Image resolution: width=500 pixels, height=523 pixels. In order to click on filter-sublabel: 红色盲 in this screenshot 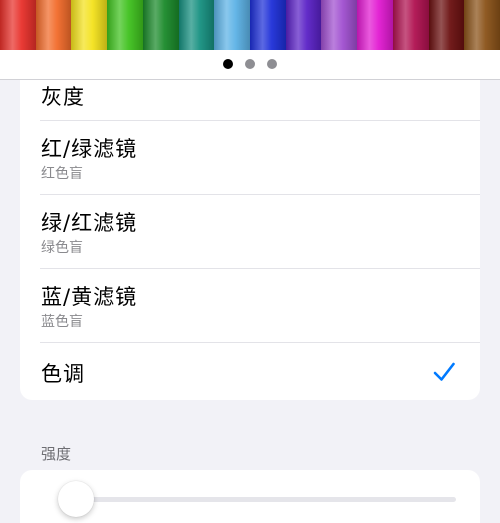, I will do `click(62, 174)`.